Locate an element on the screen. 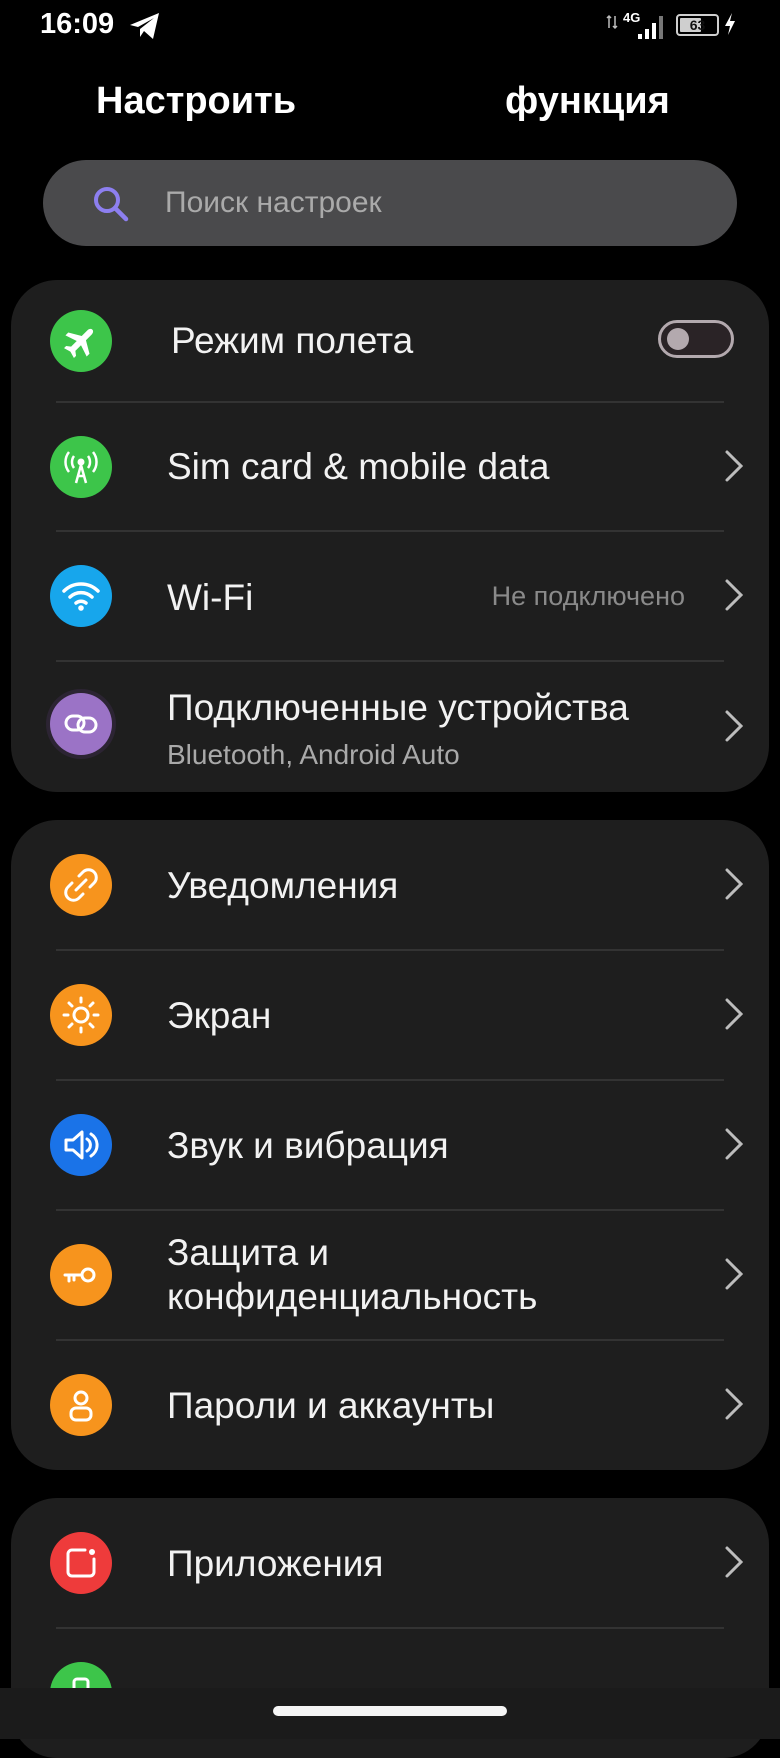  battery-percent: 63 is located at coordinates (697, 25).